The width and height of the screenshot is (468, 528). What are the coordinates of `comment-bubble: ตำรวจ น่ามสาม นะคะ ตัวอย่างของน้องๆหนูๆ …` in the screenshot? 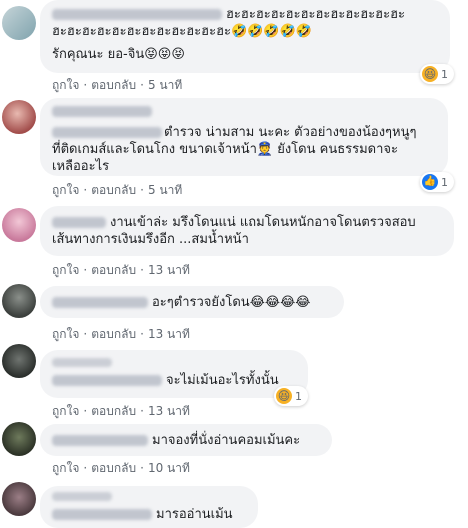 It's located at (244, 137).